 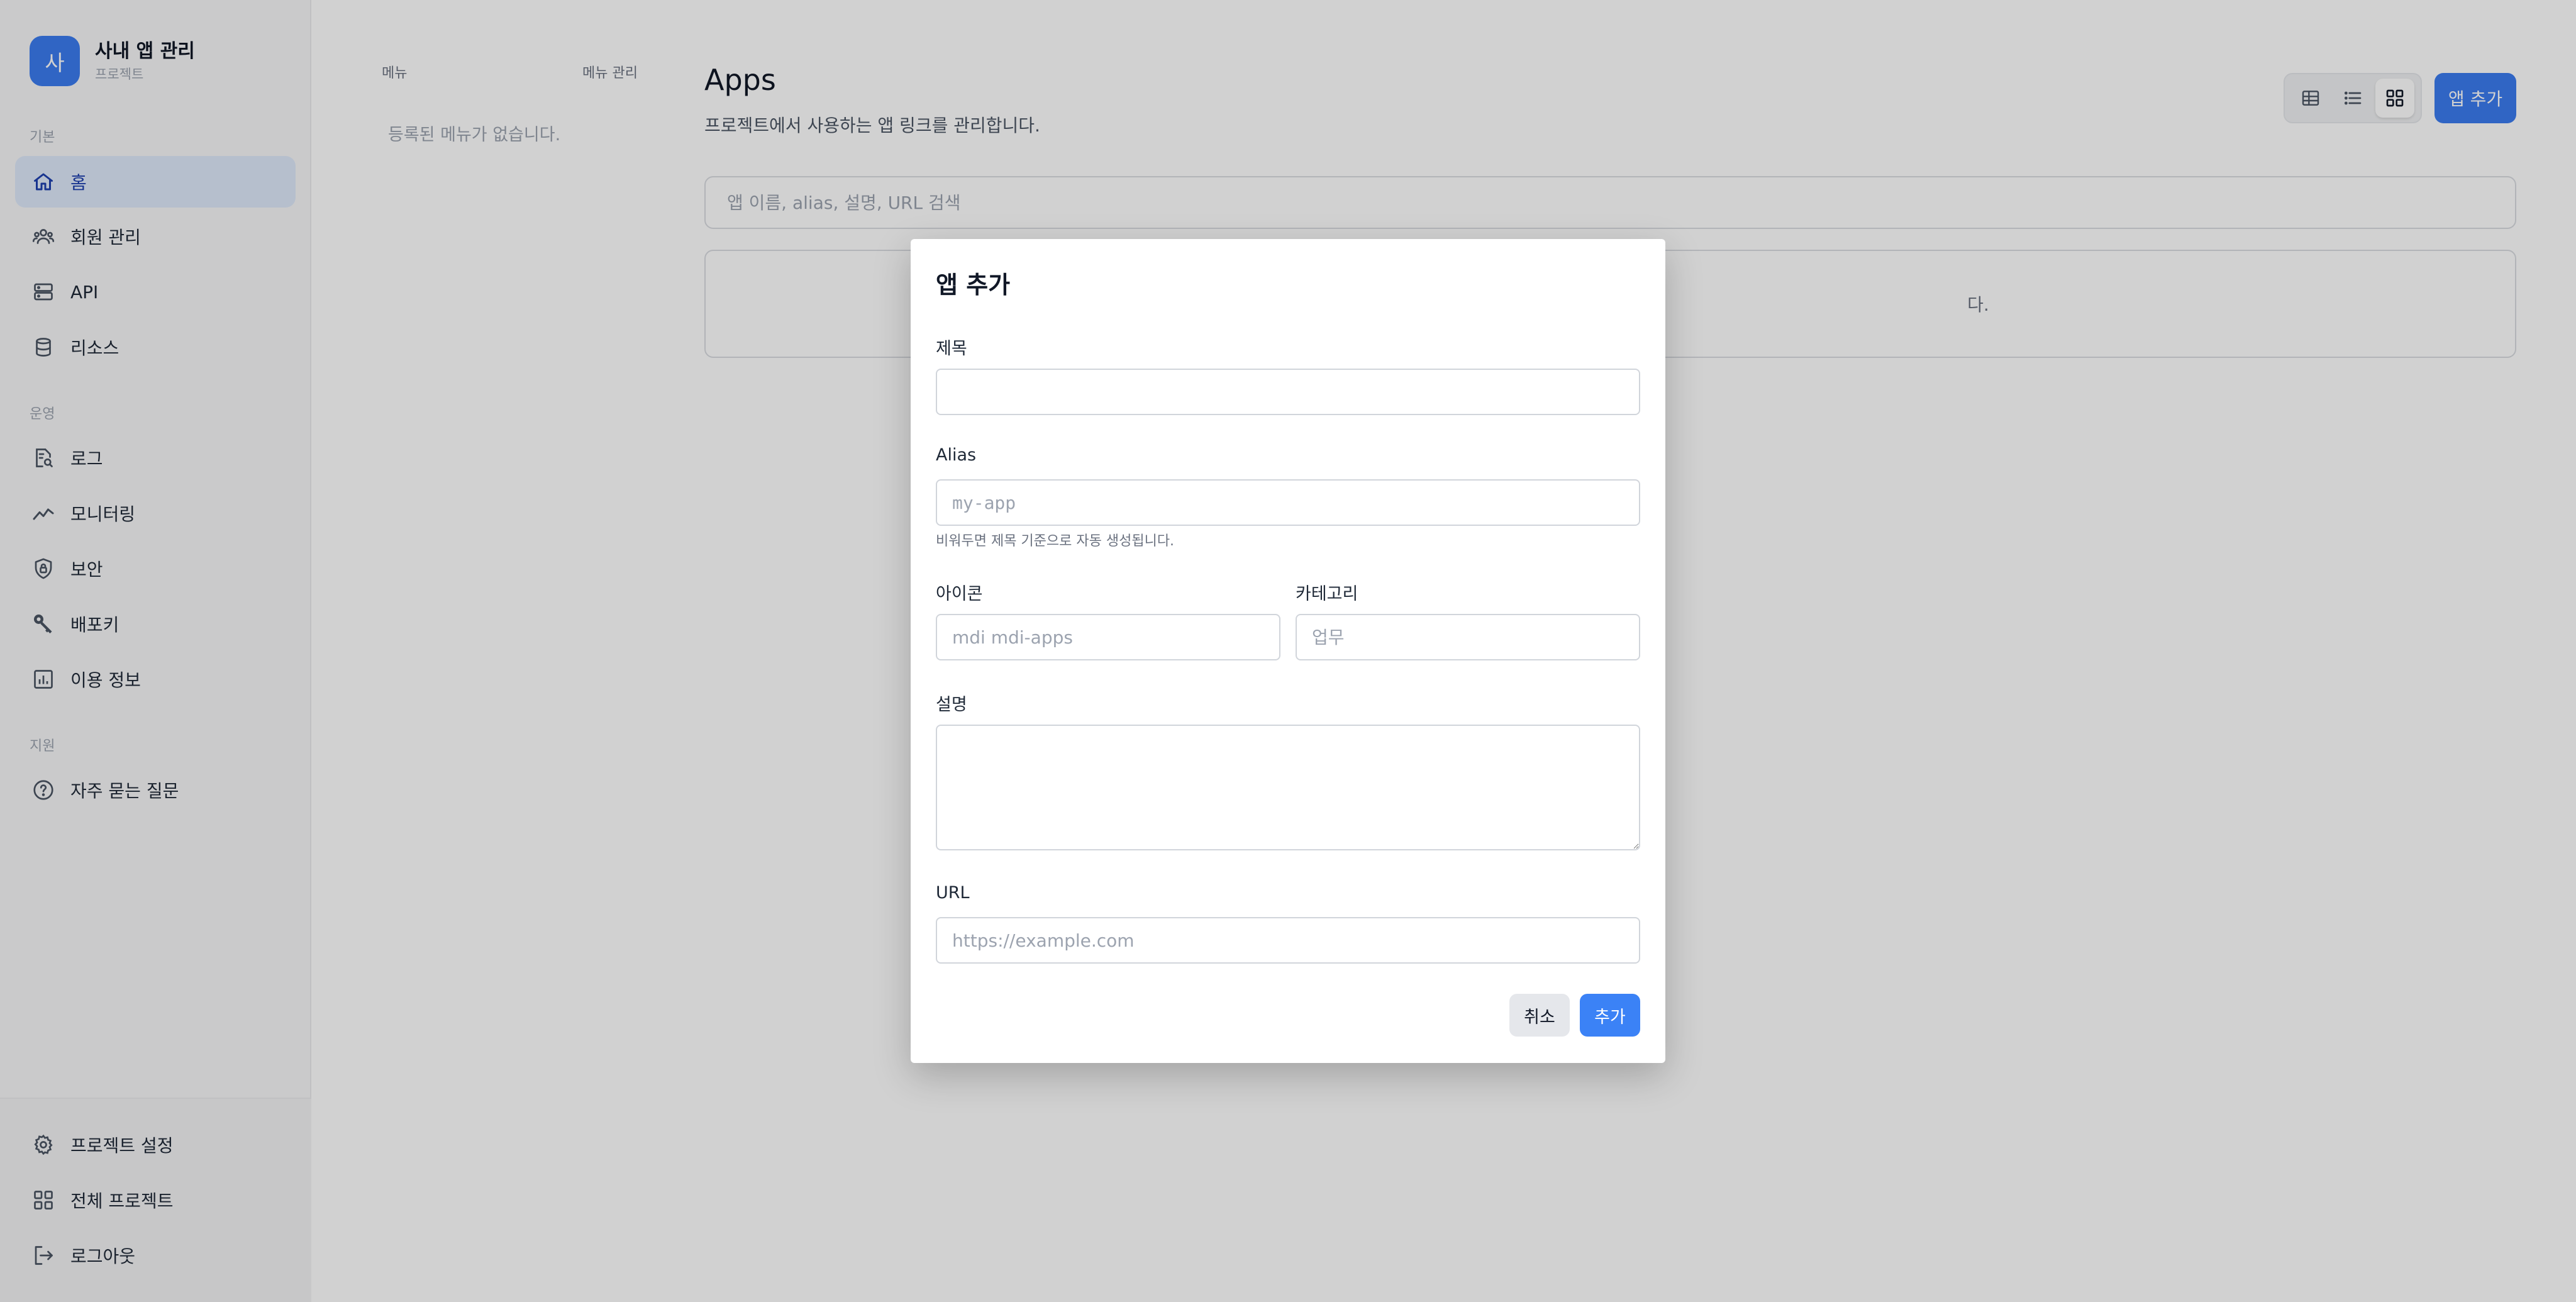 What do you see at coordinates (1288, 941) in the screenshot?
I see `url-input` at bounding box center [1288, 941].